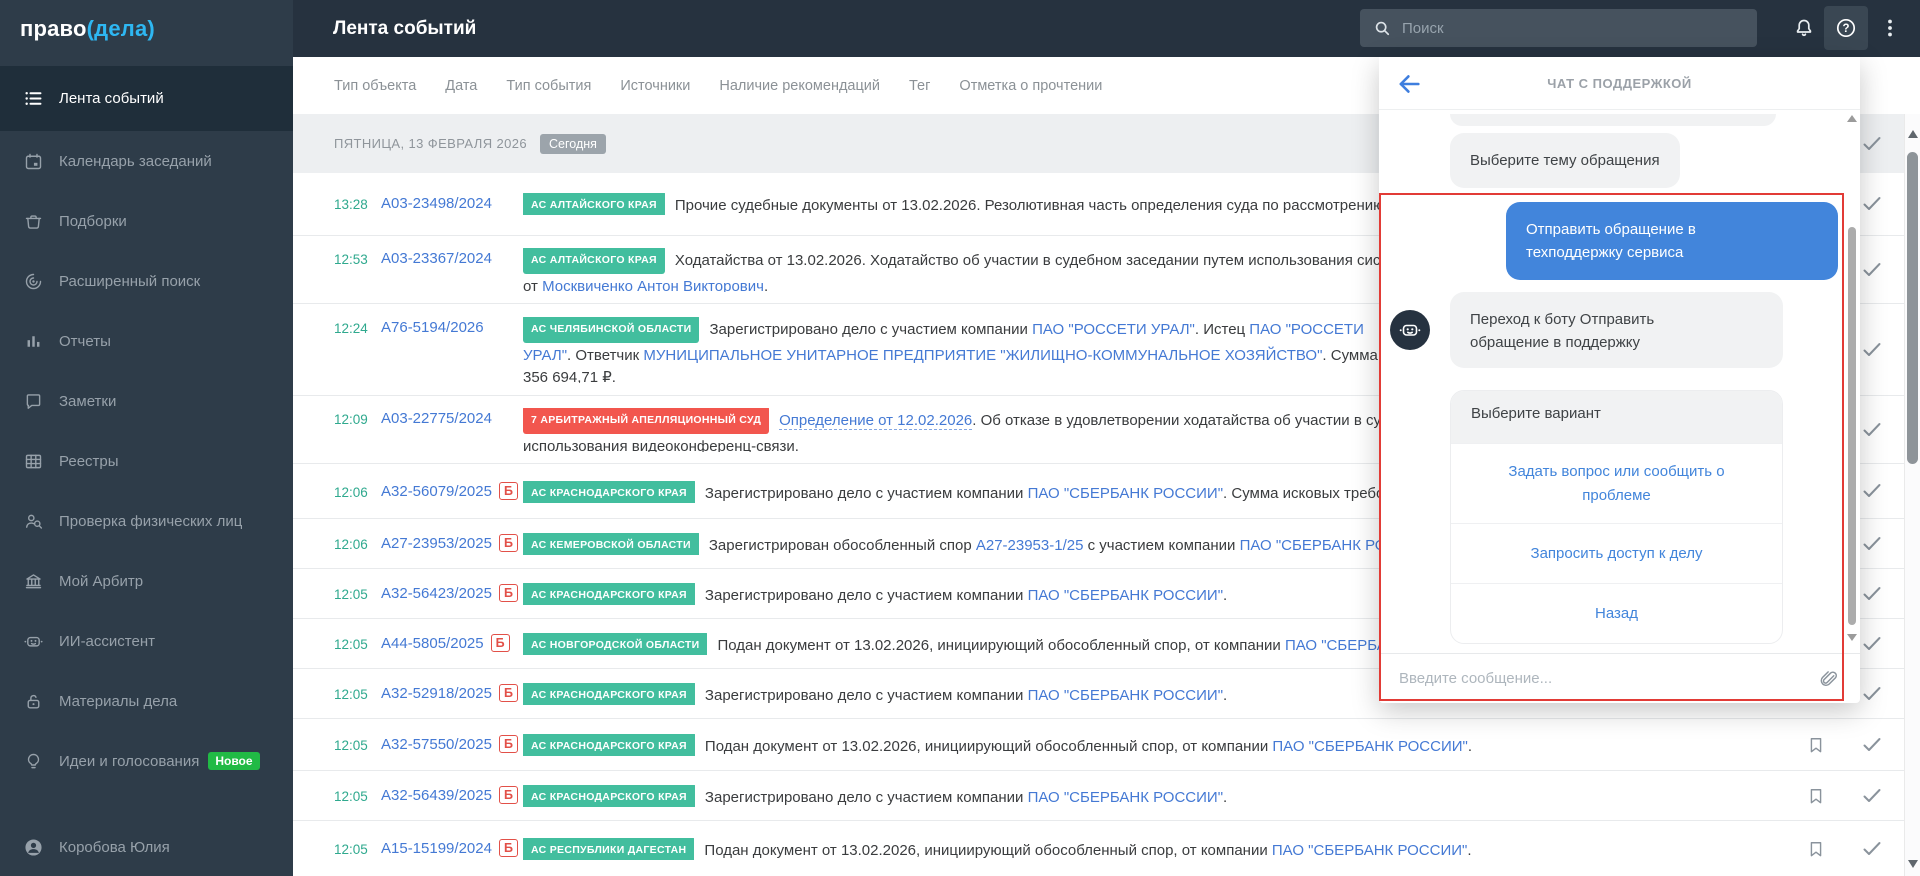  I want to click on case-number-link: А03-23367/2024, so click(436, 258).